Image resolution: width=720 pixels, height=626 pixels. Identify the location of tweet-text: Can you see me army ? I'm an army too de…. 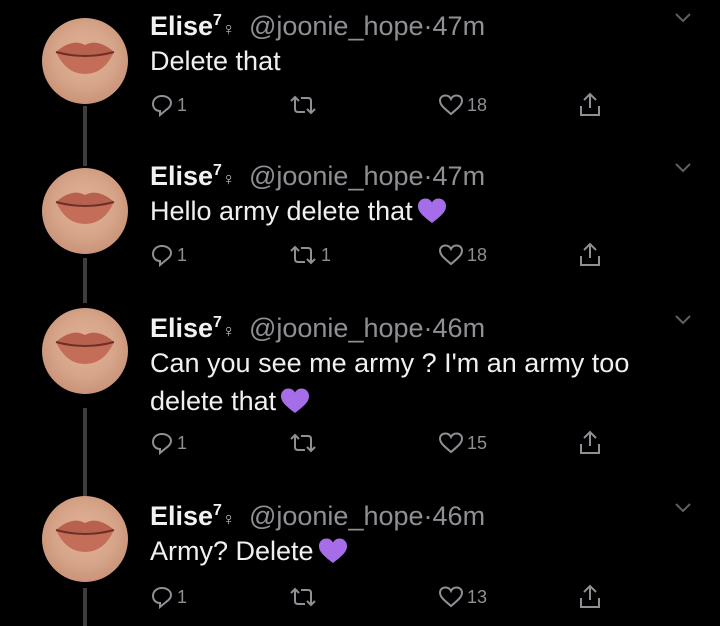
(410, 384).